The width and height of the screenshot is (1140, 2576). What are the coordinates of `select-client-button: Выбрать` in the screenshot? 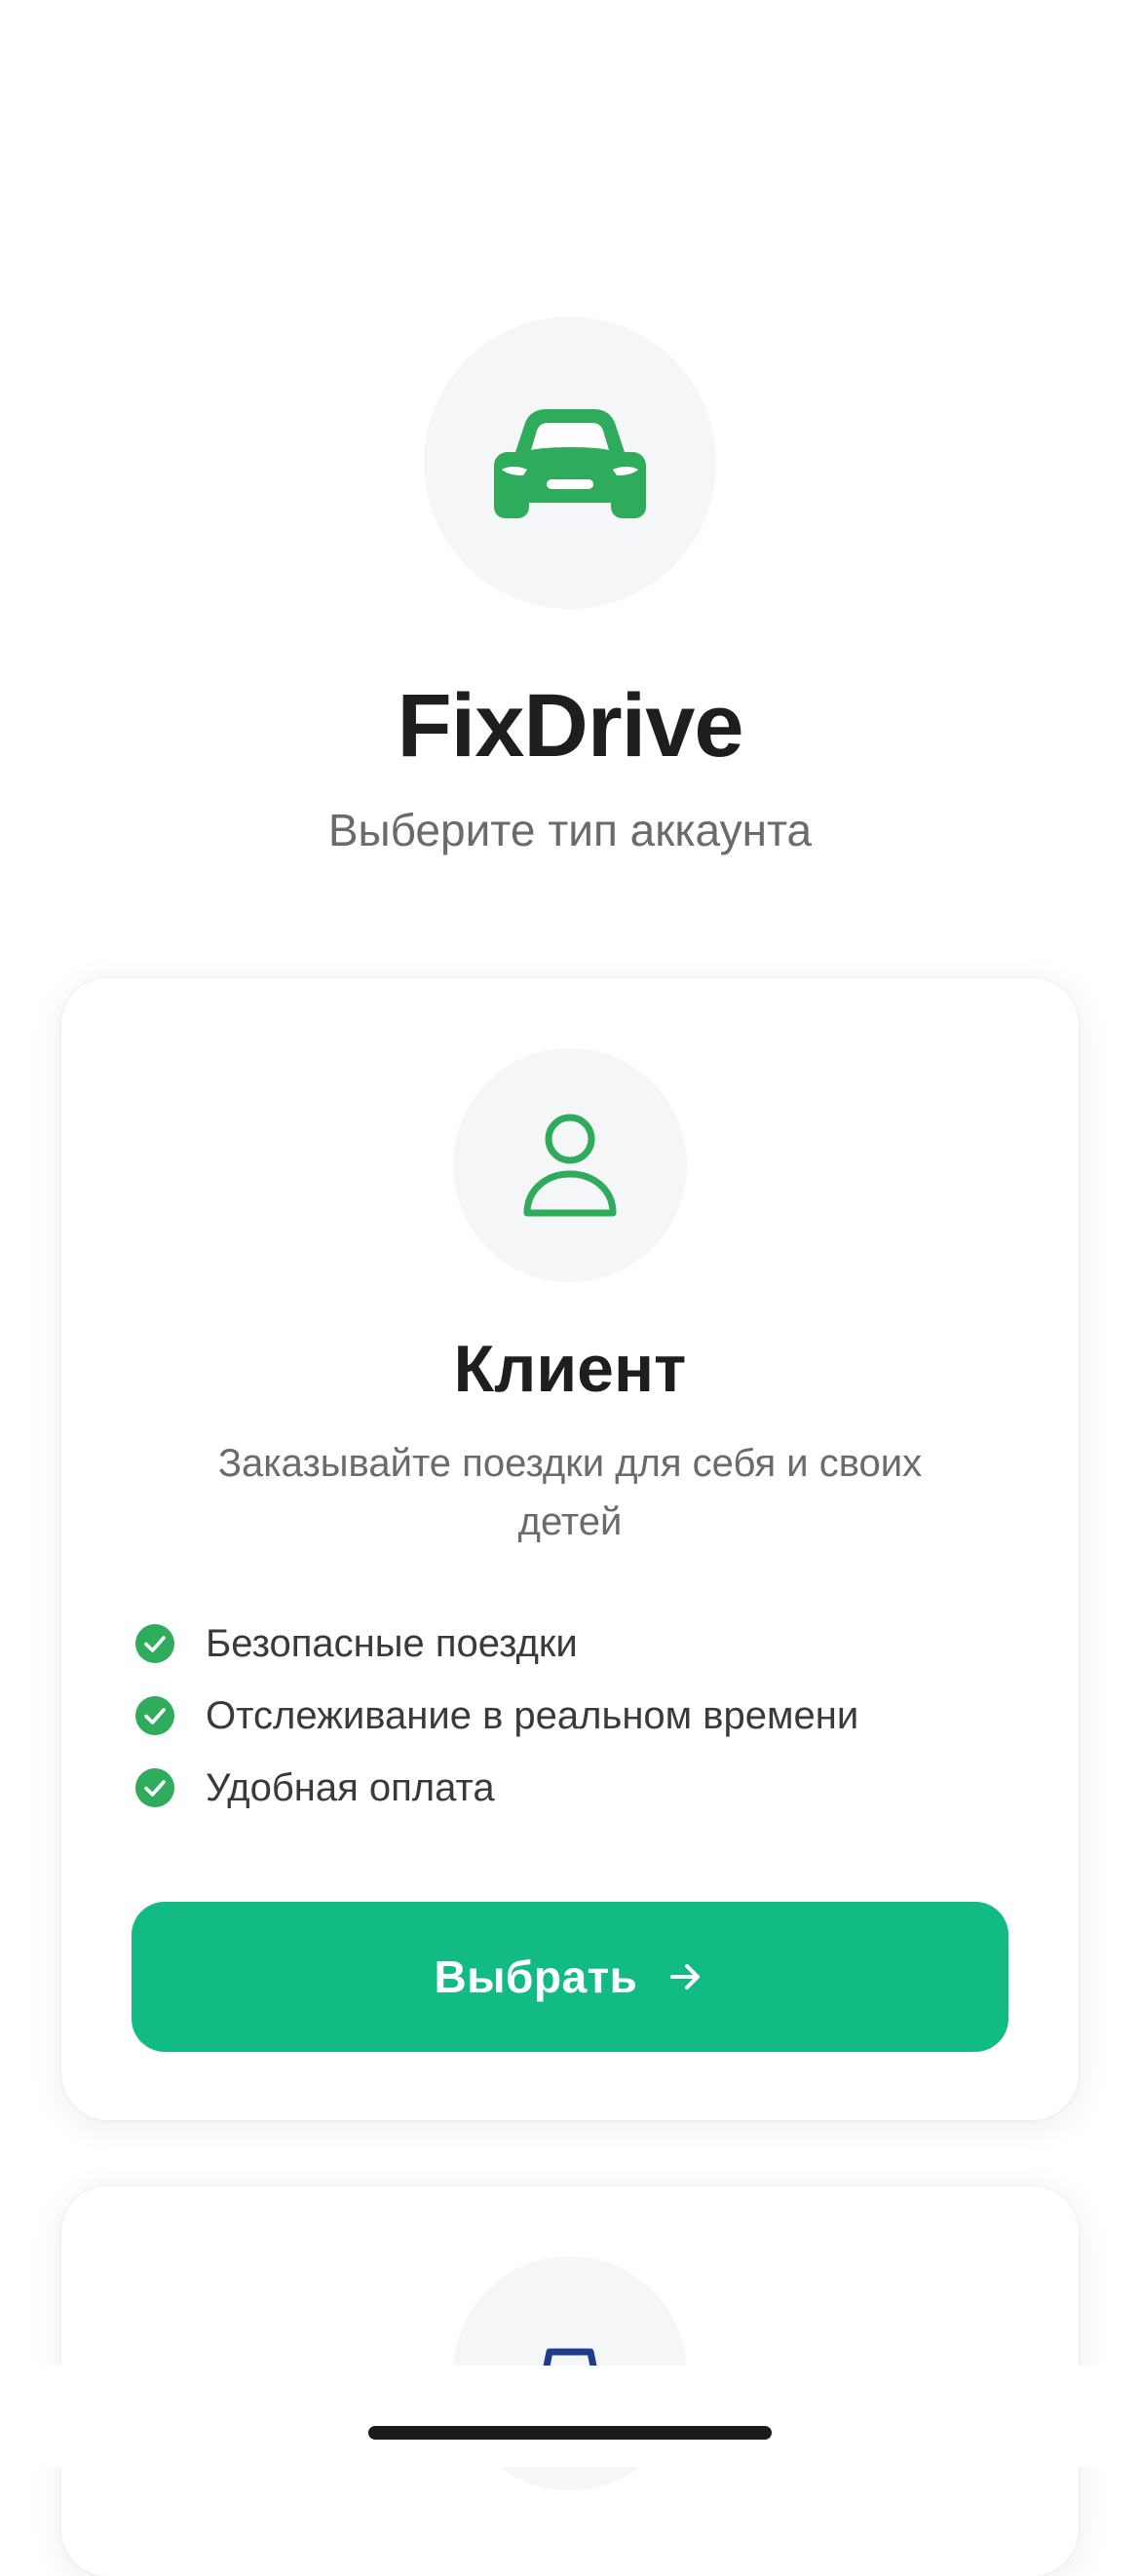 It's located at (570, 1977).